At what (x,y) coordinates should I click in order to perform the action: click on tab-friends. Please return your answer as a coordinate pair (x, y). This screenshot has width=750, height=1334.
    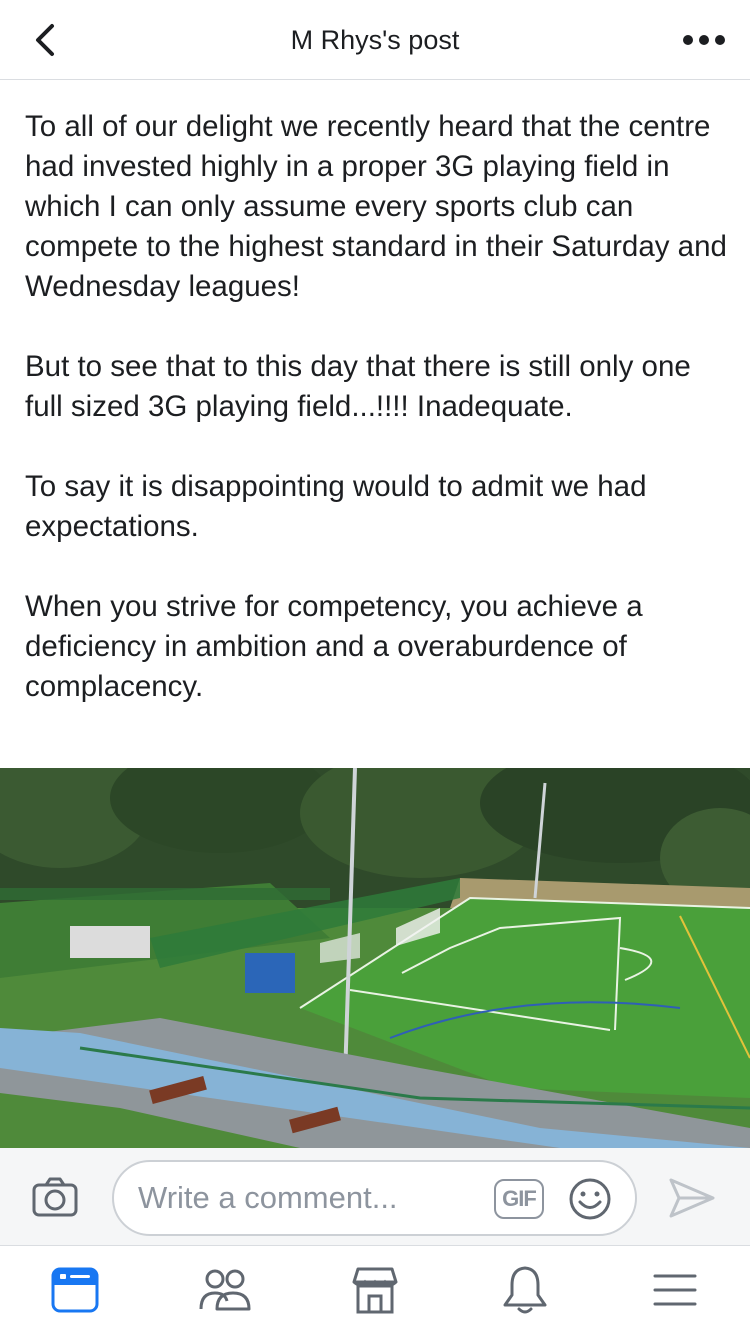
    Looking at the image, I should click on (225, 1290).